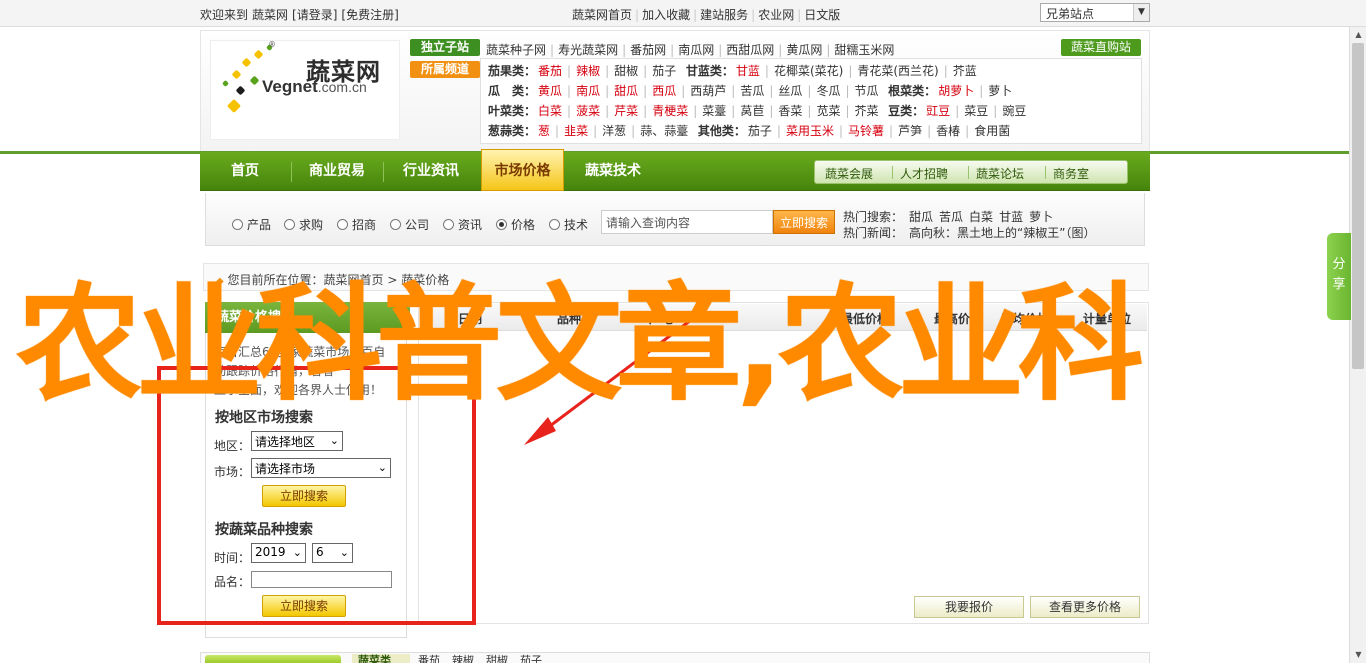 The width and height of the screenshot is (1366, 663). What do you see at coordinates (714, 111) in the screenshot?
I see `category-link: 菜薹` at bounding box center [714, 111].